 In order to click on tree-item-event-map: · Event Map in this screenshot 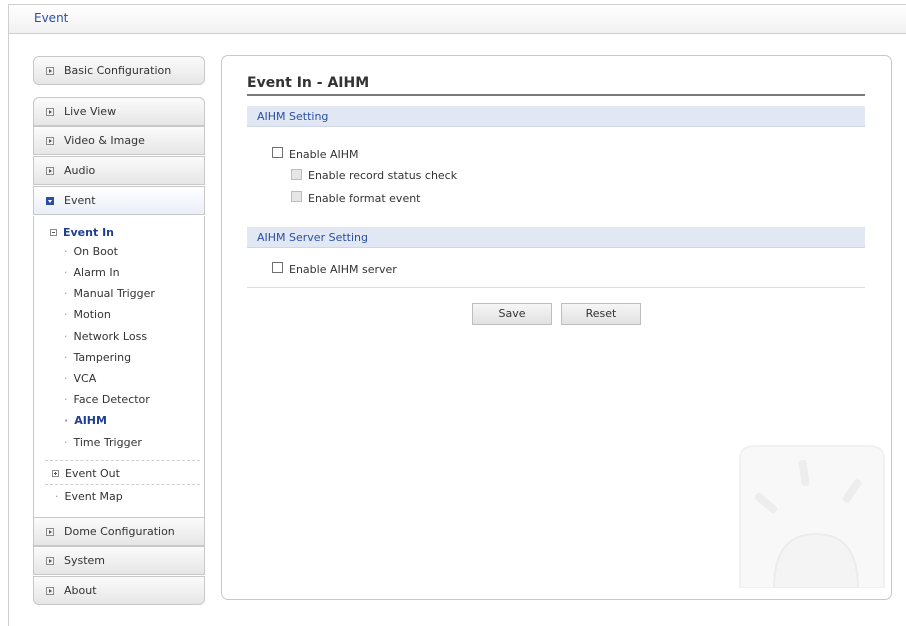, I will do `click(89, 496)`.